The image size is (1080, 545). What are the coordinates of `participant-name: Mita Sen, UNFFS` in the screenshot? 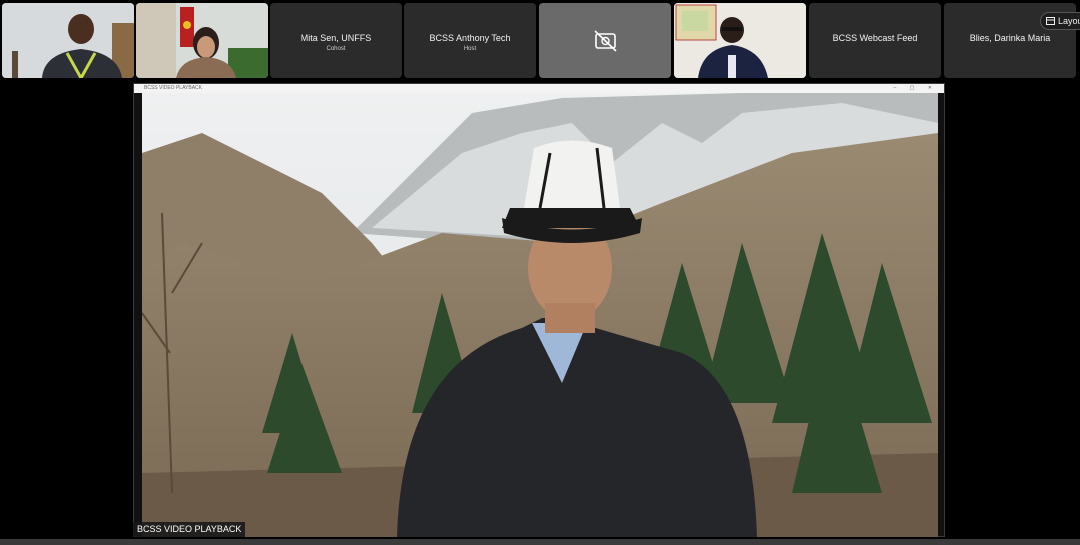 It's located at (336, 38).